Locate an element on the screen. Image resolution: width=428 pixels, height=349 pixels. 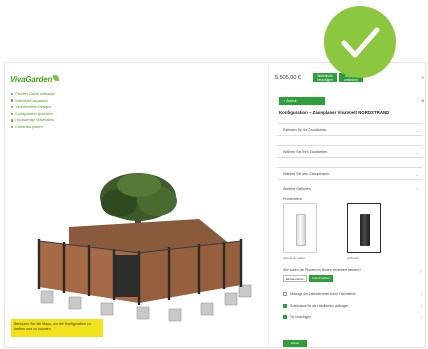
checkmark-icon is located at coordinates (360, 42).